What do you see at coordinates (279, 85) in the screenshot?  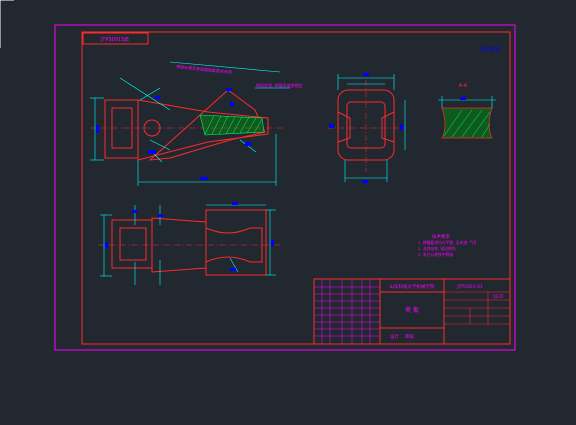 I see `detail-note: 焊接处理, 焊缝高度按规定` at bounding box center [279, 85].